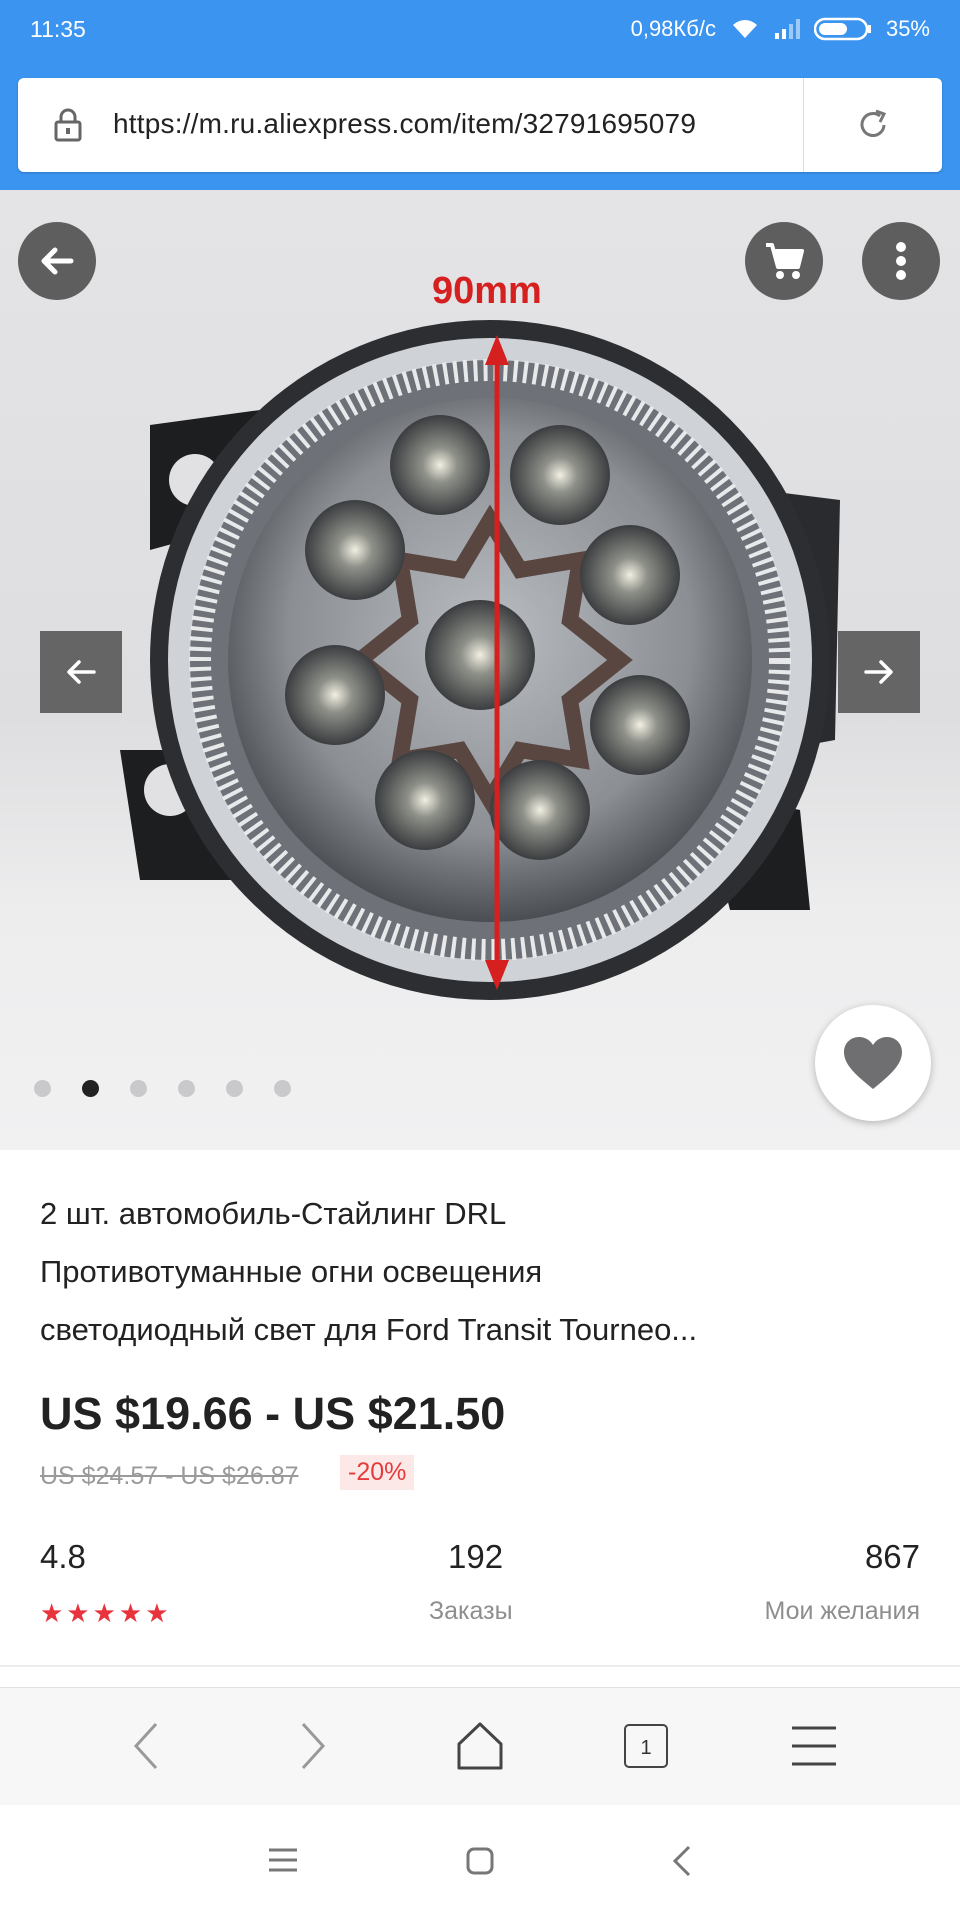 This screenshot has height=1920, width=960. What do you see at coordinates (646, 1746) in the screenshot?
I see `tabs-button: 1` at bounding box center [646, 1746].